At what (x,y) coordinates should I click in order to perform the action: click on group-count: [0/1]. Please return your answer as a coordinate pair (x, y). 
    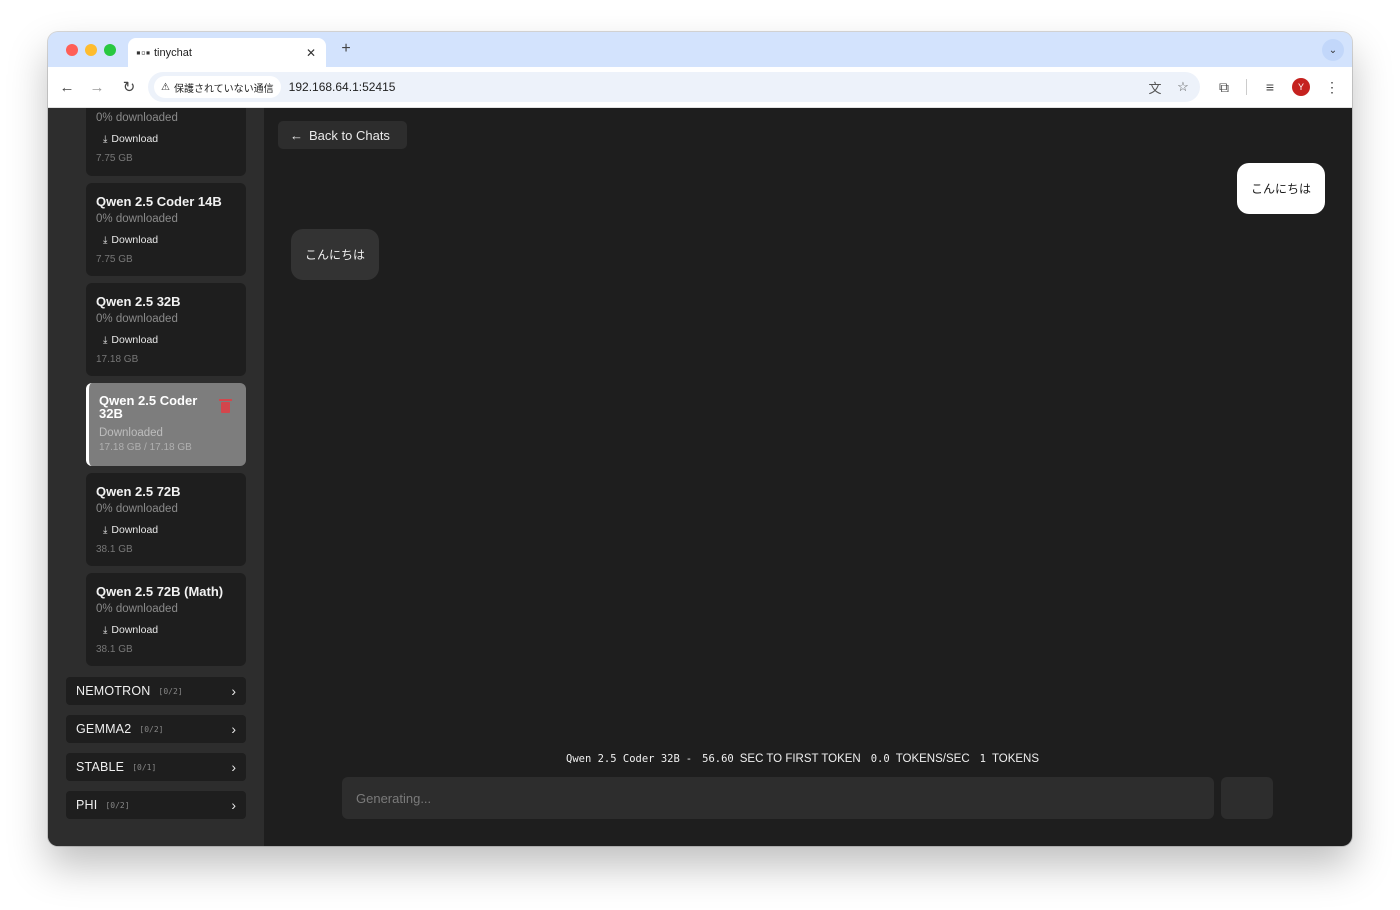
    Looking at the image, I should click on (144, 767).